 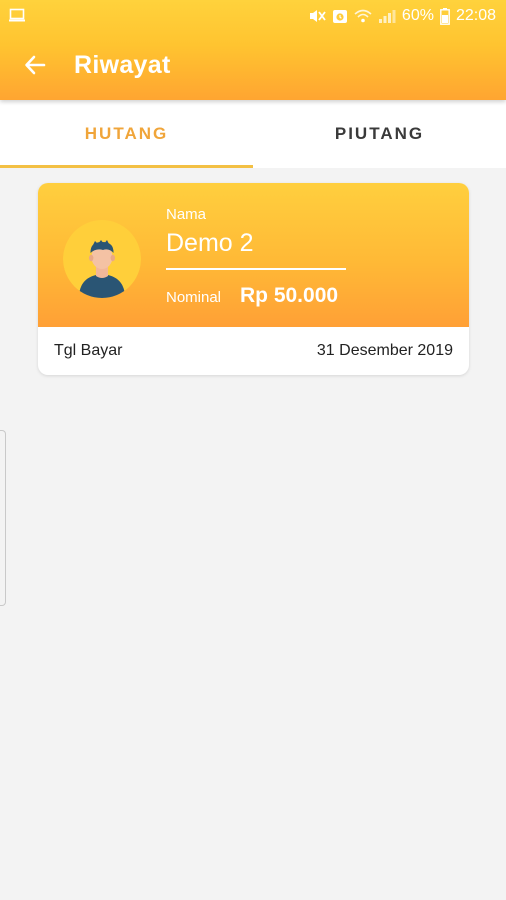 What do you see at coordinates (317, 16) in the screenshot?
I see `mute-icon` at bounding box center [317, 16].